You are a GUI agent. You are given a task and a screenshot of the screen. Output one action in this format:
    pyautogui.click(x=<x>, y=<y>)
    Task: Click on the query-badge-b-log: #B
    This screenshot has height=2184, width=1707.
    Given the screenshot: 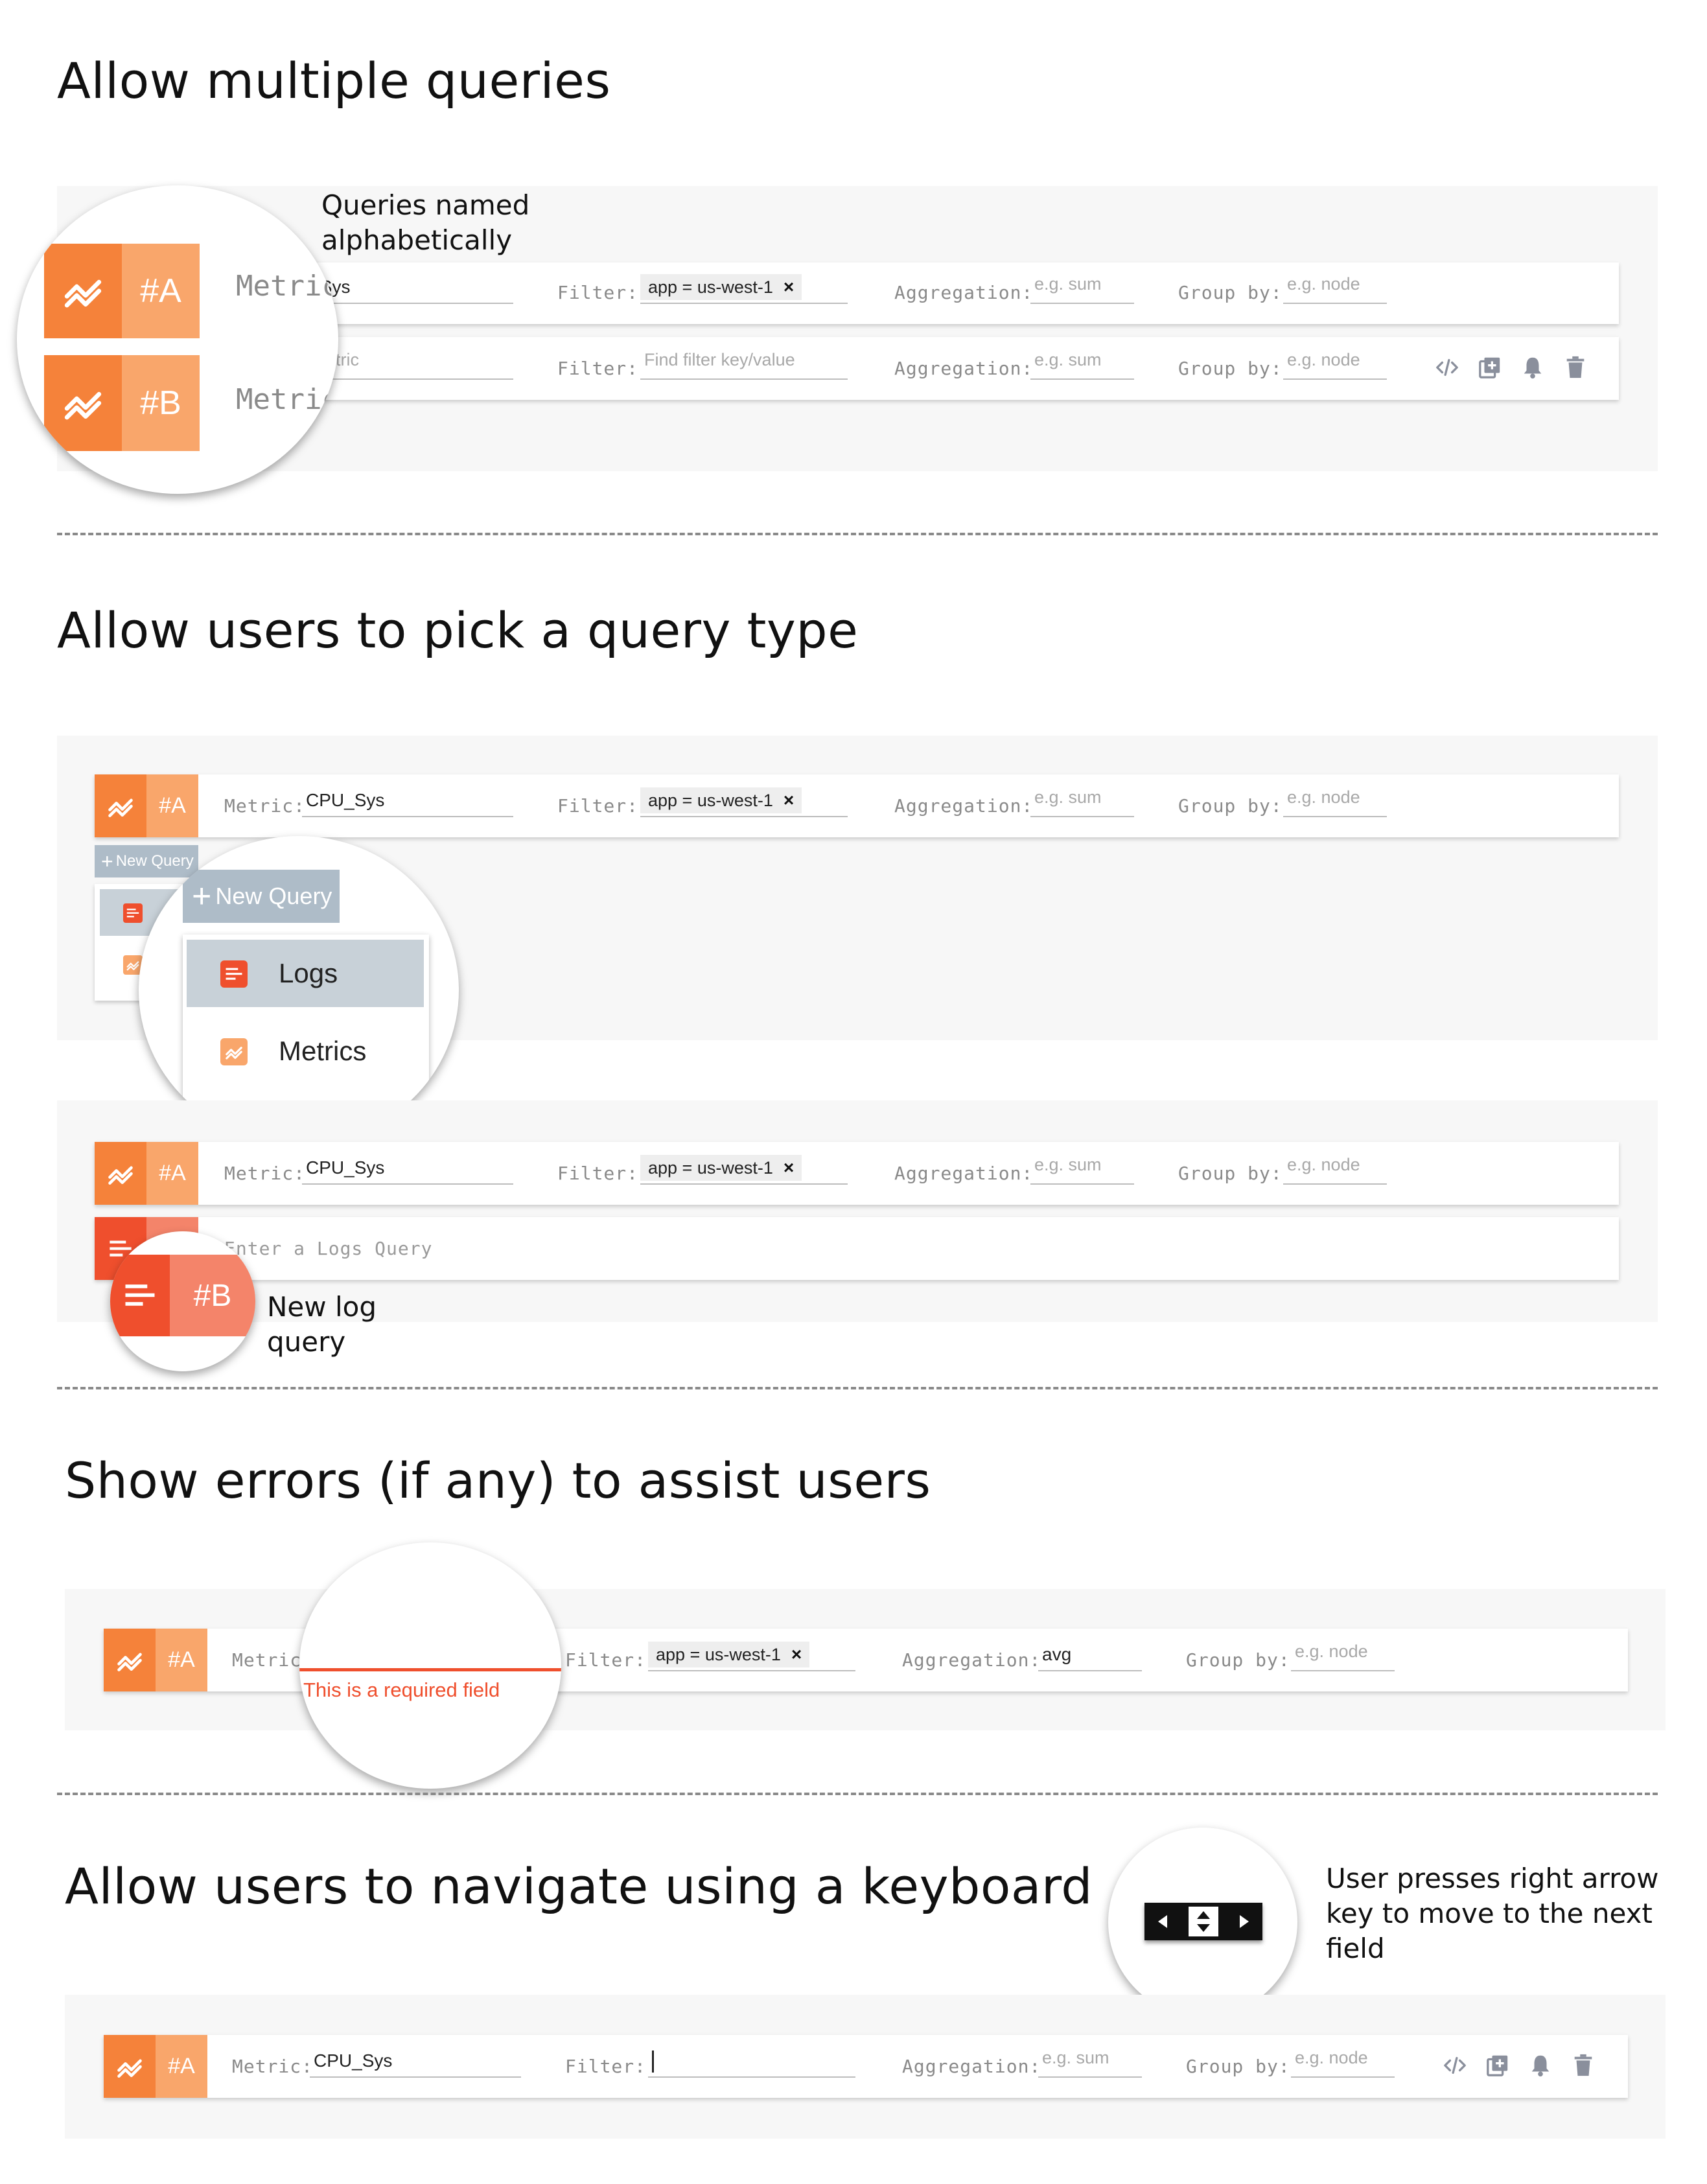 What is the action you would take?
    pyautogui.click(x=182, y=1295)
    